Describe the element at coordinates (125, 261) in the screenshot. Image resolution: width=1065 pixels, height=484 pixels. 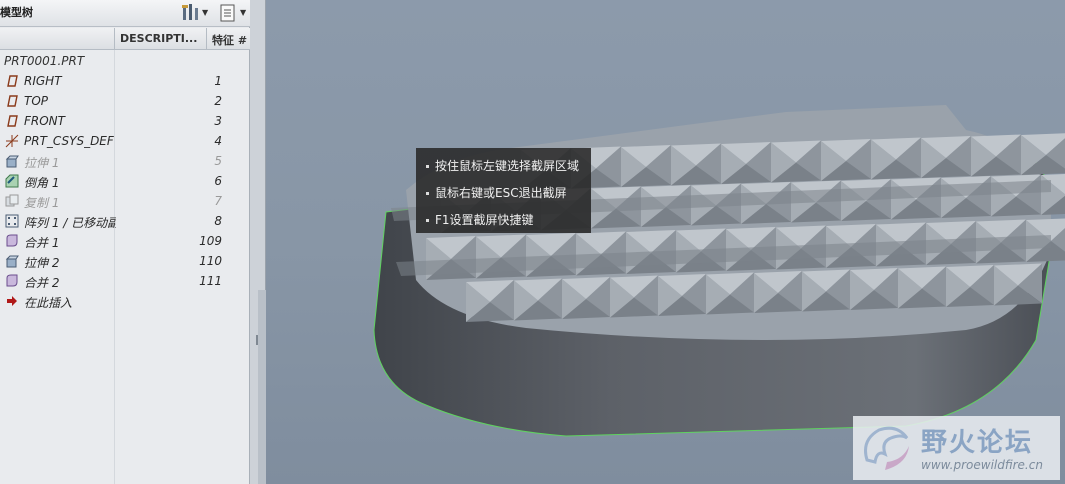
I see `tree-row: 拉伸 2 110` at that location.